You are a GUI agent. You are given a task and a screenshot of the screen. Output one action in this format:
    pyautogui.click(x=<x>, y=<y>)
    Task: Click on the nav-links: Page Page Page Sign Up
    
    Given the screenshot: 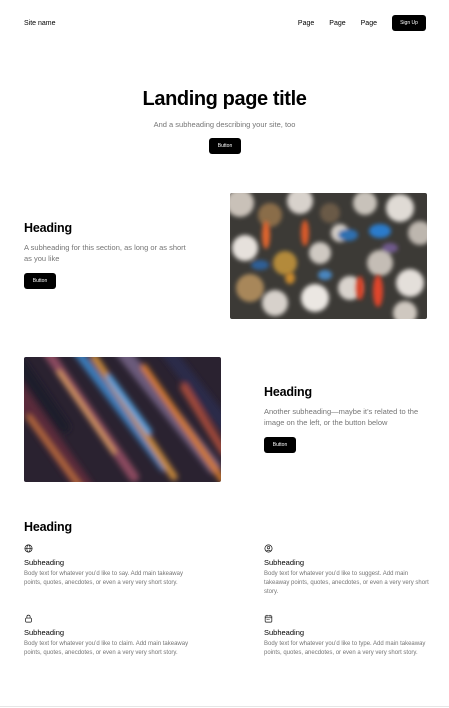 What is the action you would take?
    pyautogui.click(x=362, y=23)
    